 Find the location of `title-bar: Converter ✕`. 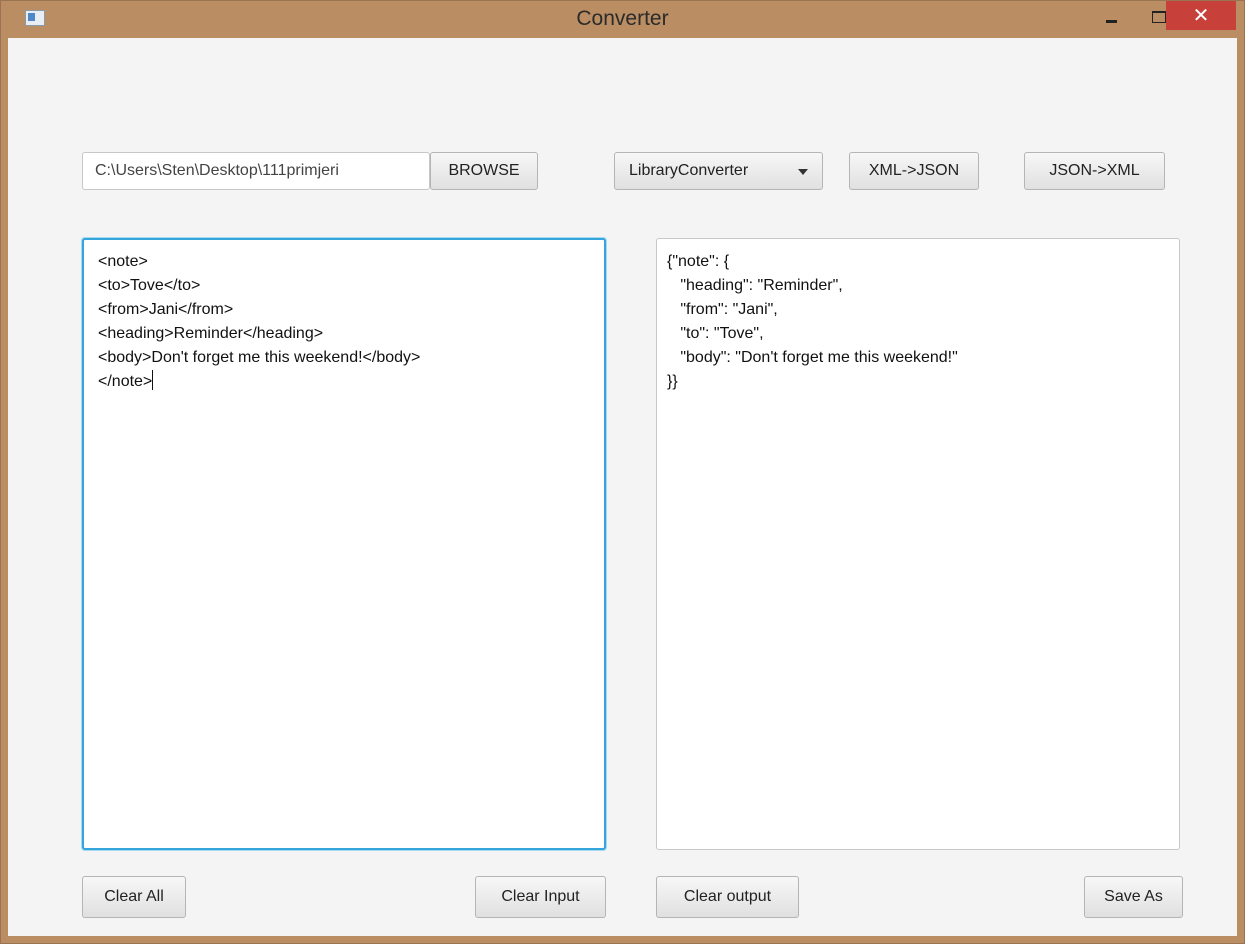

title-bar: Converter ✕ is located at coordinates (622, 19).